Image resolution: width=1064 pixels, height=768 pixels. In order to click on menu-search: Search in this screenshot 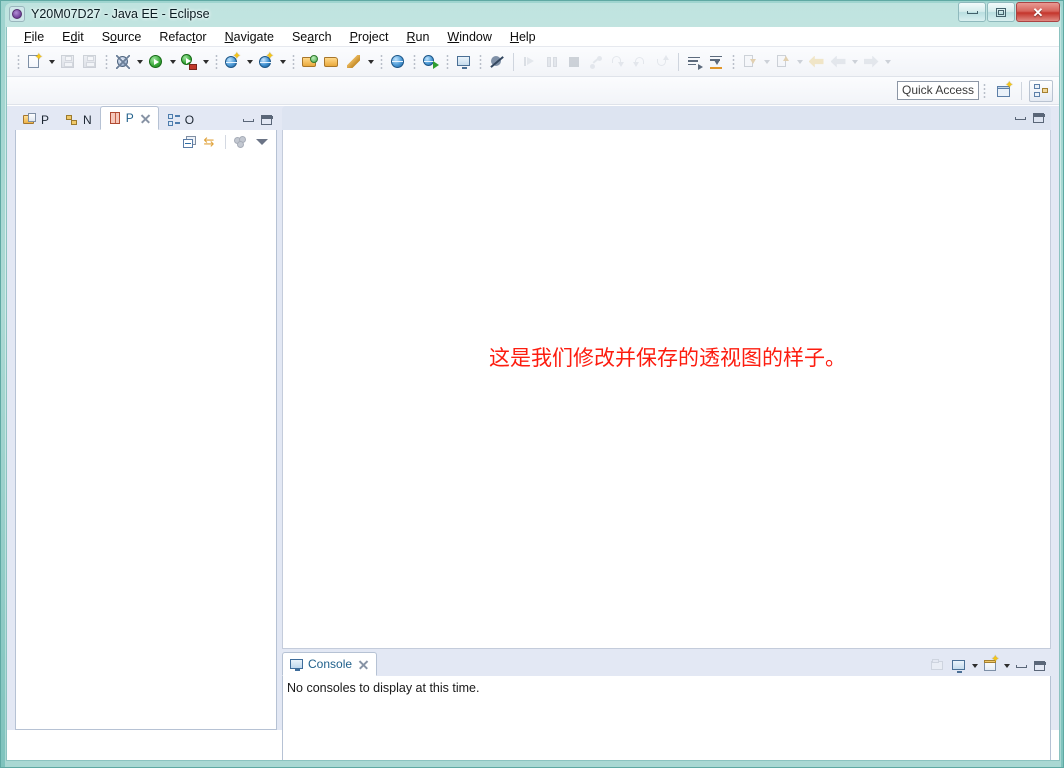, I will do `click(312, 37)`.